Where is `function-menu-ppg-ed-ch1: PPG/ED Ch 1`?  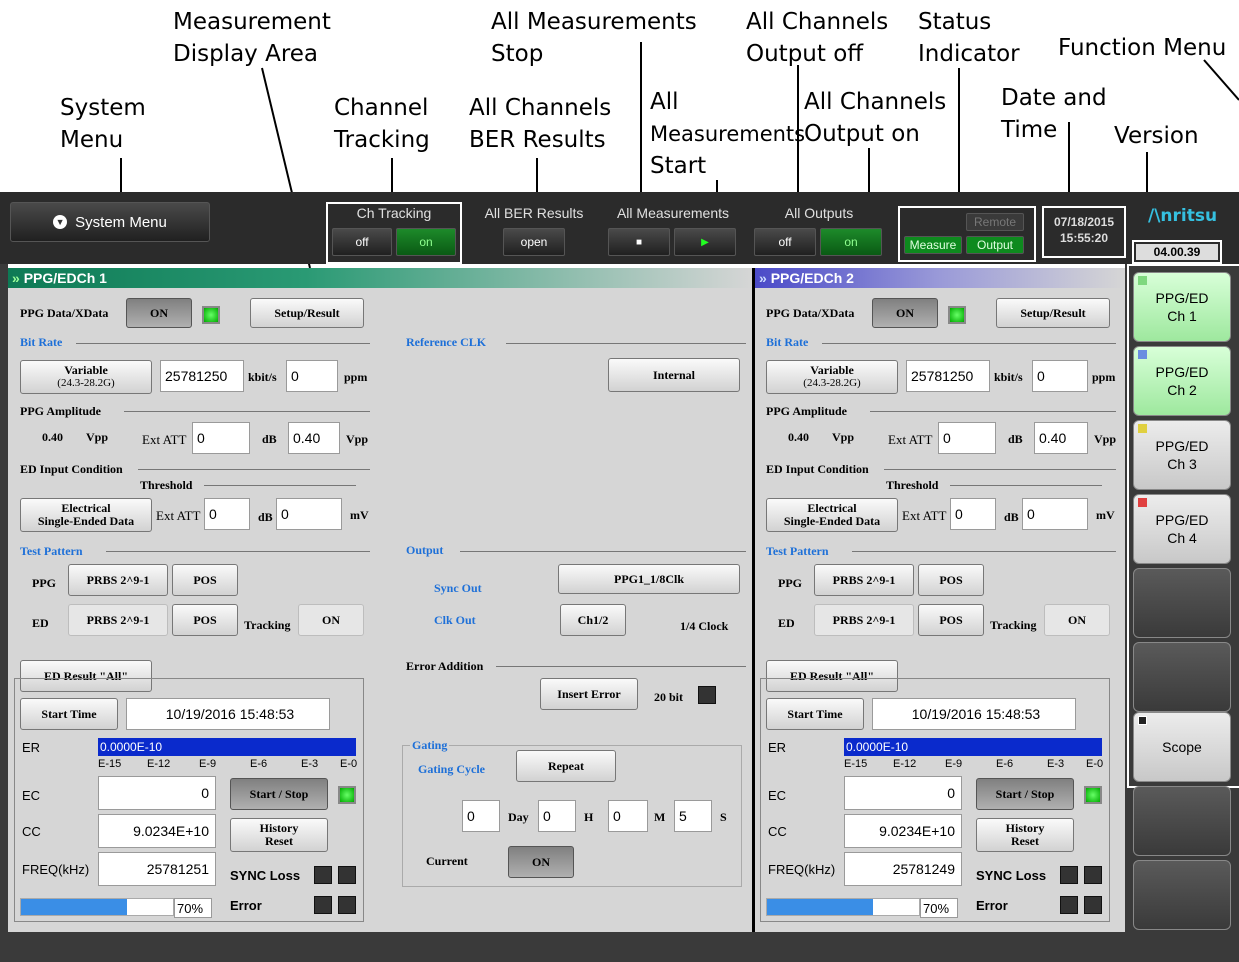
function-menu-ppg-ed-ch1: PPG/ED Ch 1 is located at coordinates (1182, 307).